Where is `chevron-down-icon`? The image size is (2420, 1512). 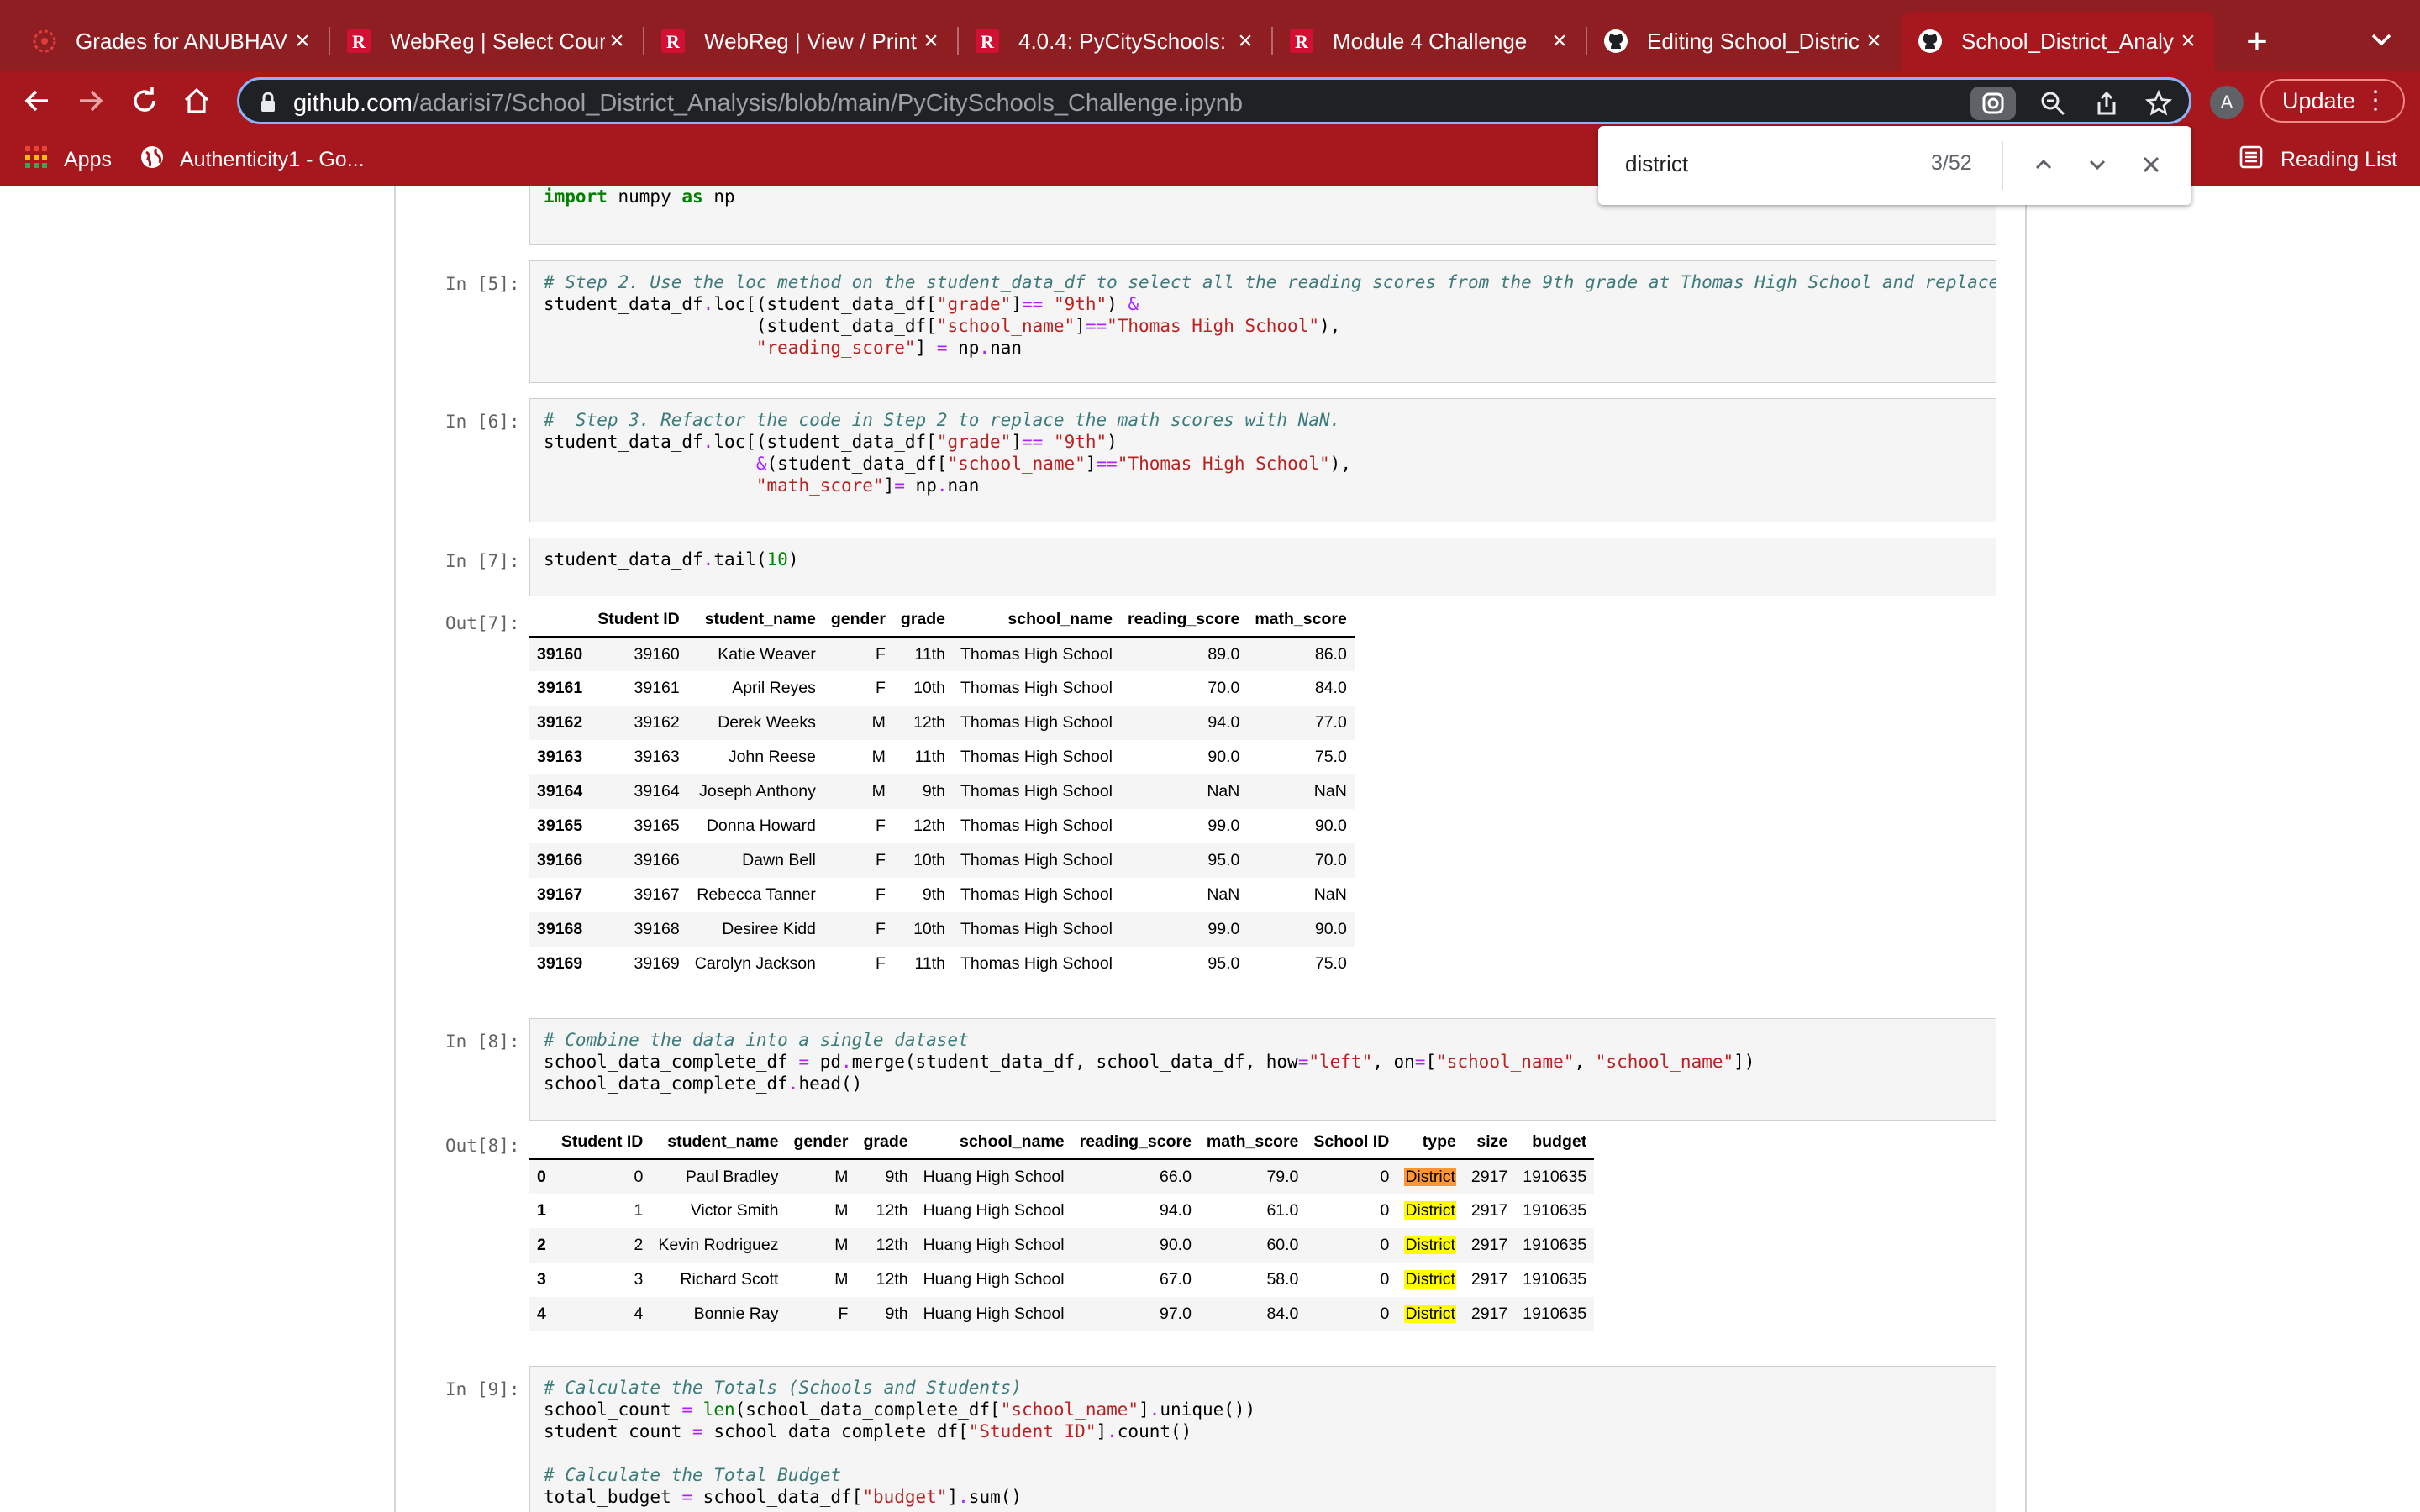
chevron-down-icon is located at coordinates (2097, 165).